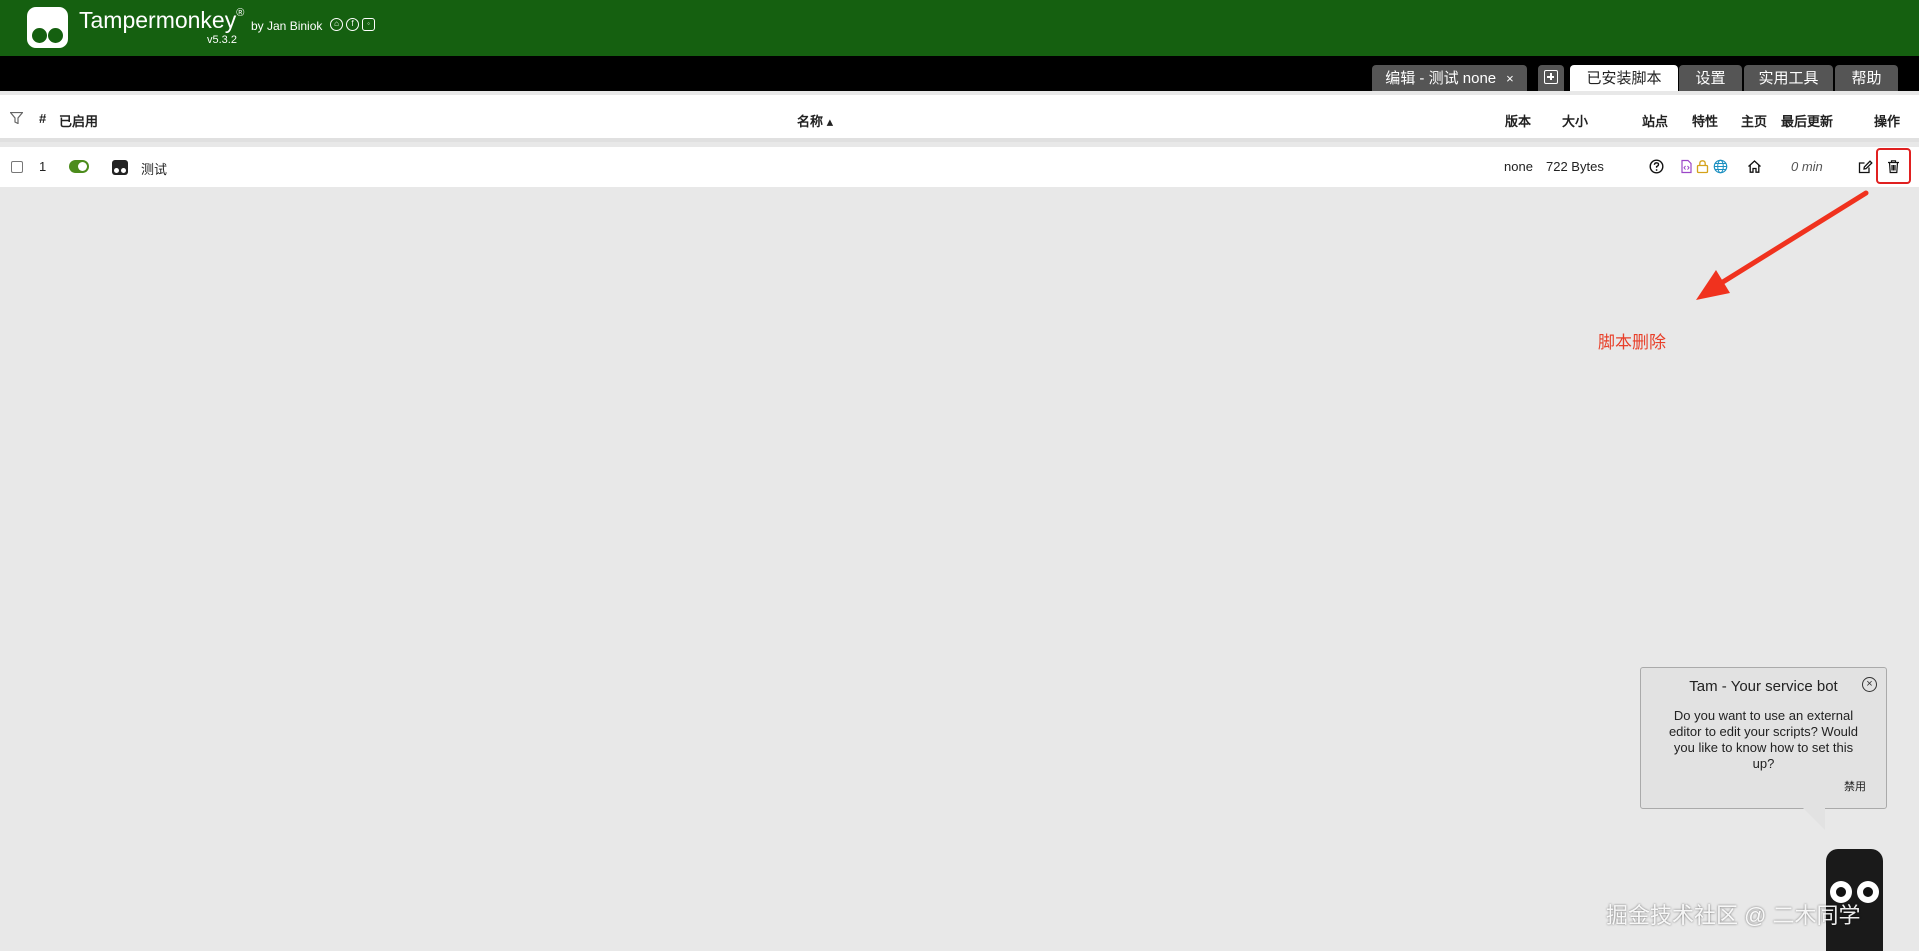 The width and height of the screenshot is (1919, 951). I want to click on annotation-arrow, so click(1782, 245).